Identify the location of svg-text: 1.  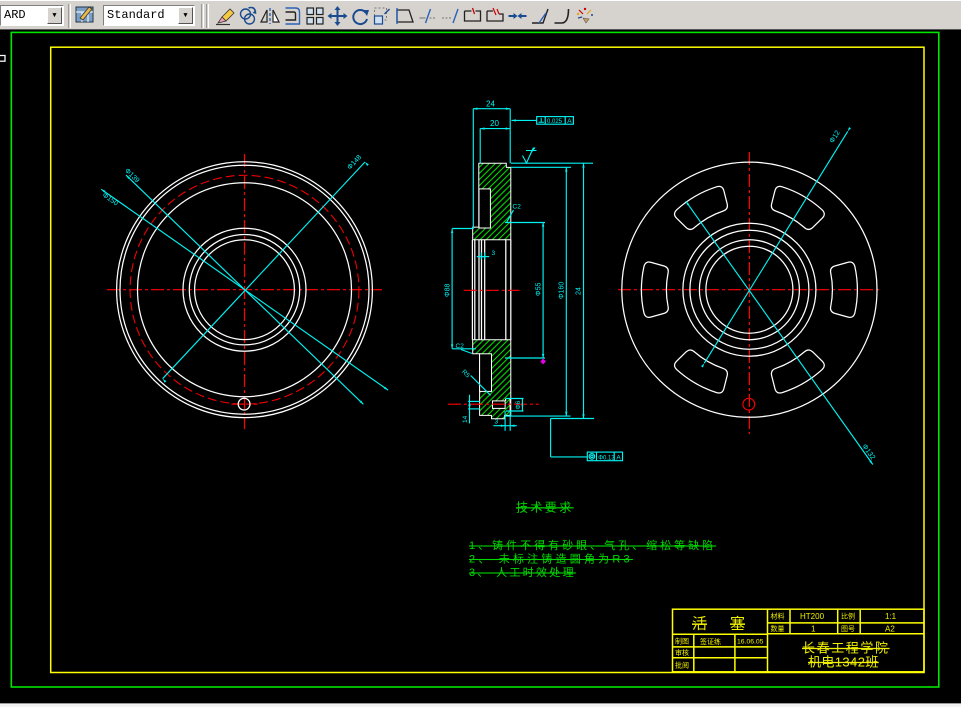
(813, 629).